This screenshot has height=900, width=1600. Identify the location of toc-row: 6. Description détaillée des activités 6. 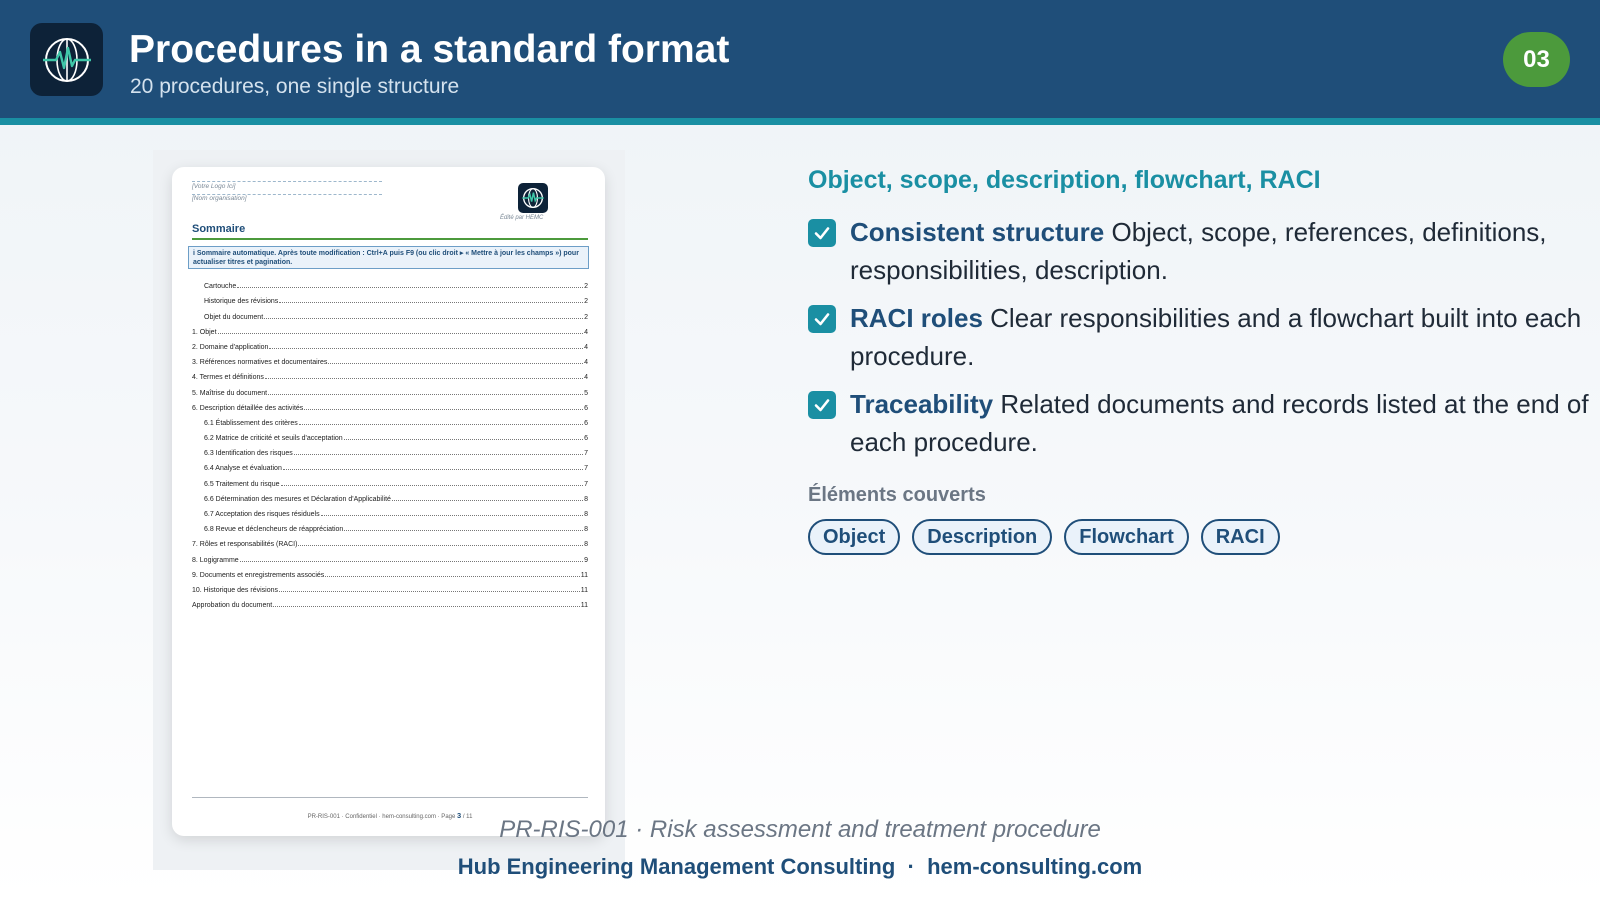
(390, 404).